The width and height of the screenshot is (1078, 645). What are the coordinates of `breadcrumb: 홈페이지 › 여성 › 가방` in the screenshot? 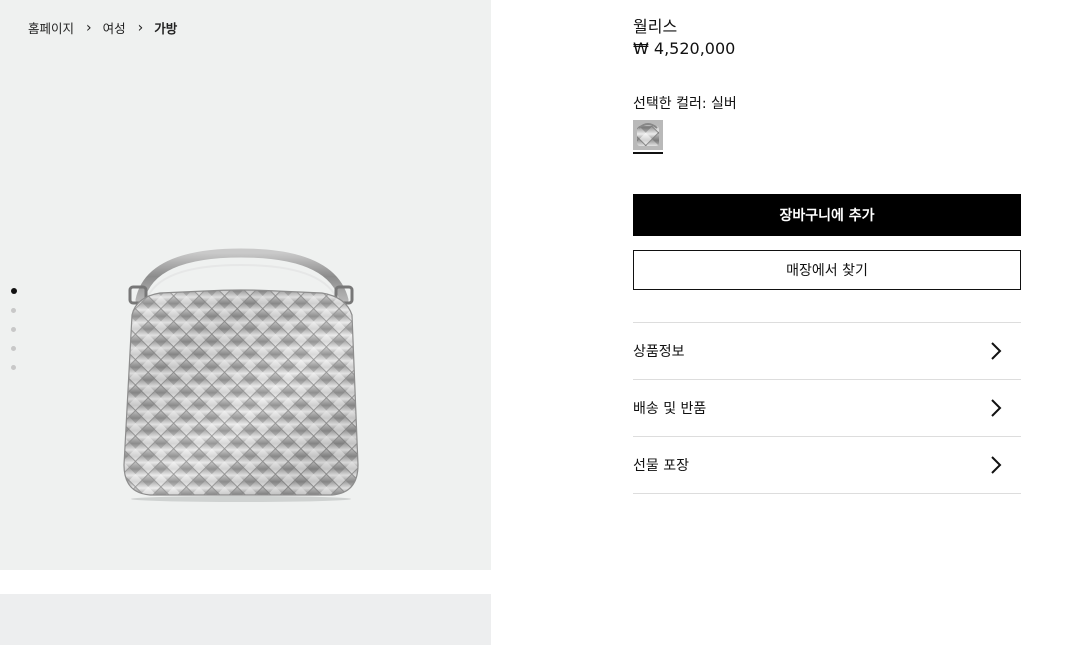 It's located at (102, 27).